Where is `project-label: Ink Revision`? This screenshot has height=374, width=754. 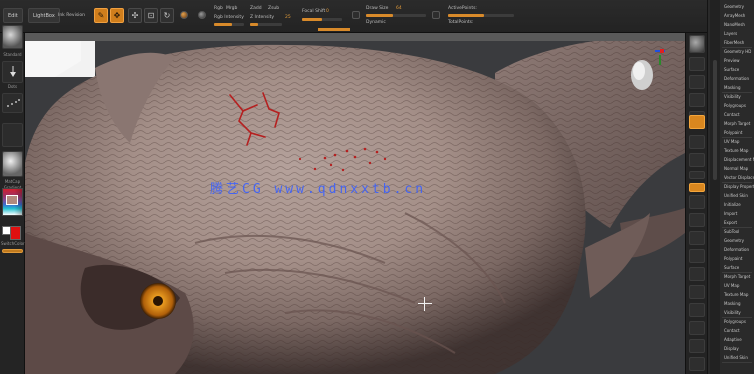 project-label: Ink Revision is located at coordinates (72, 15).